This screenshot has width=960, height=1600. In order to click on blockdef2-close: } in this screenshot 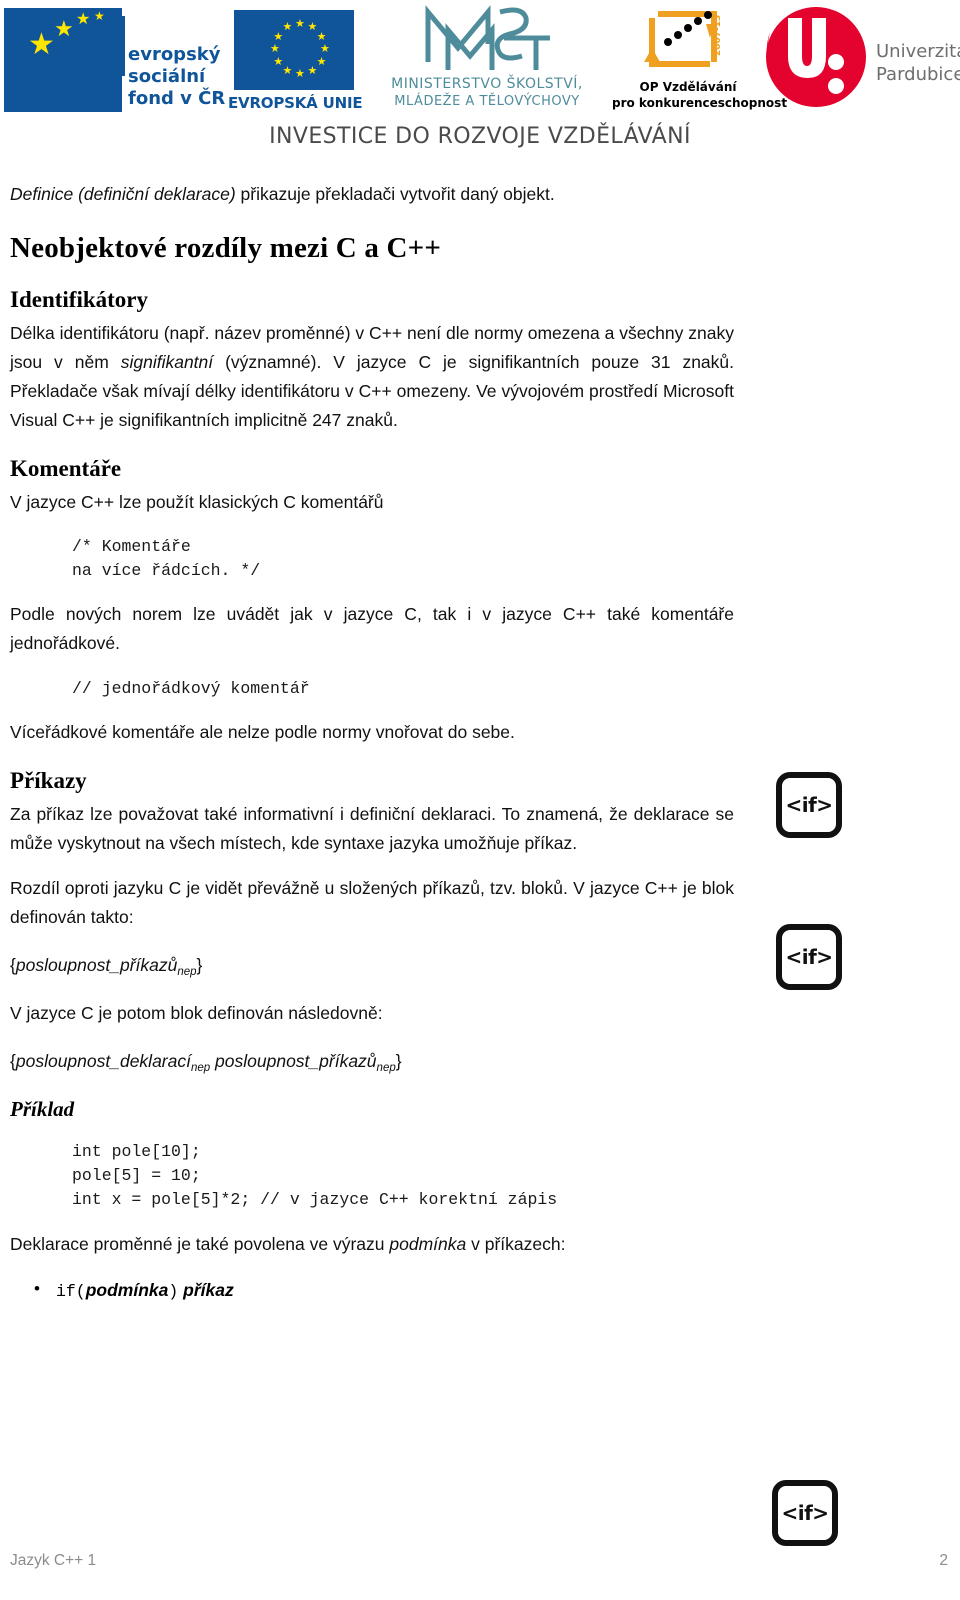, I will do `click(398, 1060)`.